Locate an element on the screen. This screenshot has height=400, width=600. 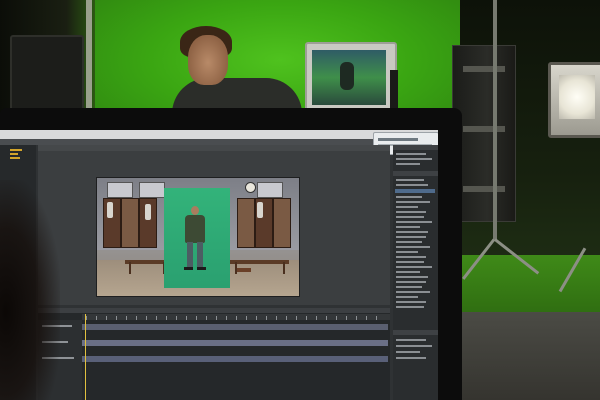
timeline-panel is located at coordinates (214, 354).